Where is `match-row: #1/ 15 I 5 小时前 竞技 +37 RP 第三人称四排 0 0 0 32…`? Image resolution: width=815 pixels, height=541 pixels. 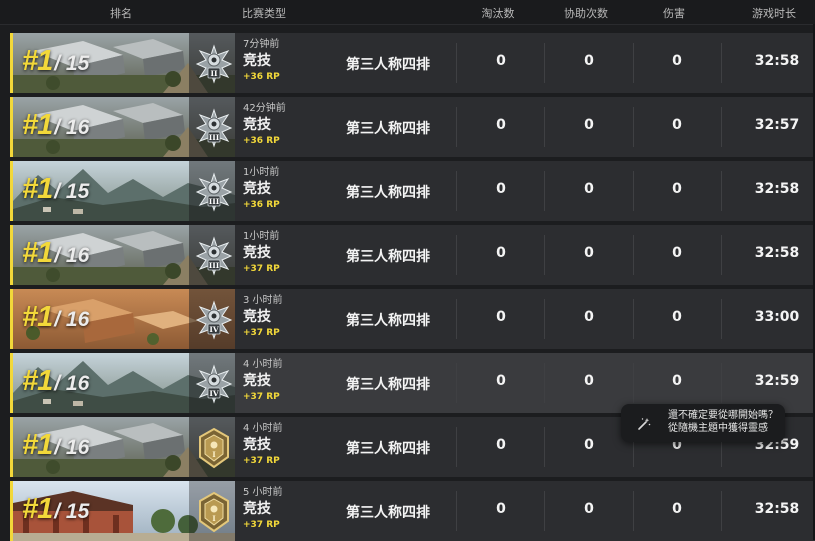 match-row: #1/ 15 I 5 小时前 竞技 +37 RP 第三人称四排 0 0 0 32… is located at coordinates (412, 511).